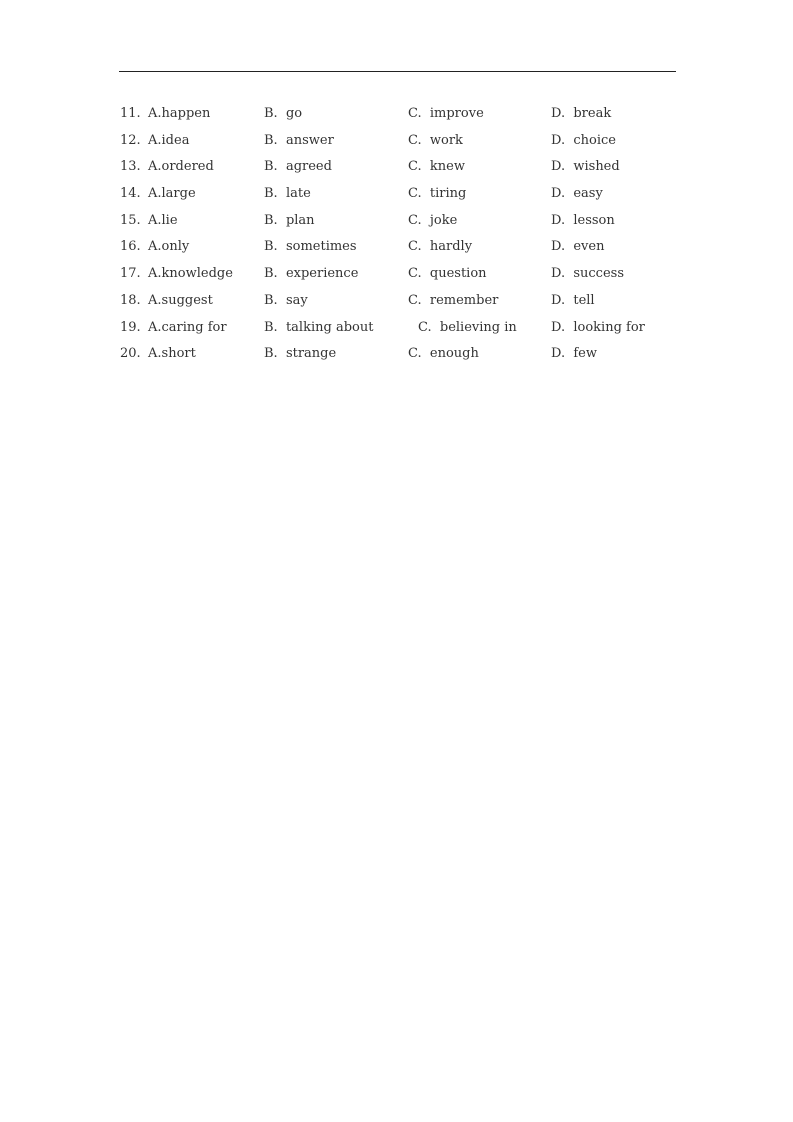 The image size is (793, 1122). I want to click on option-d: D. wished, so click(585, 167).